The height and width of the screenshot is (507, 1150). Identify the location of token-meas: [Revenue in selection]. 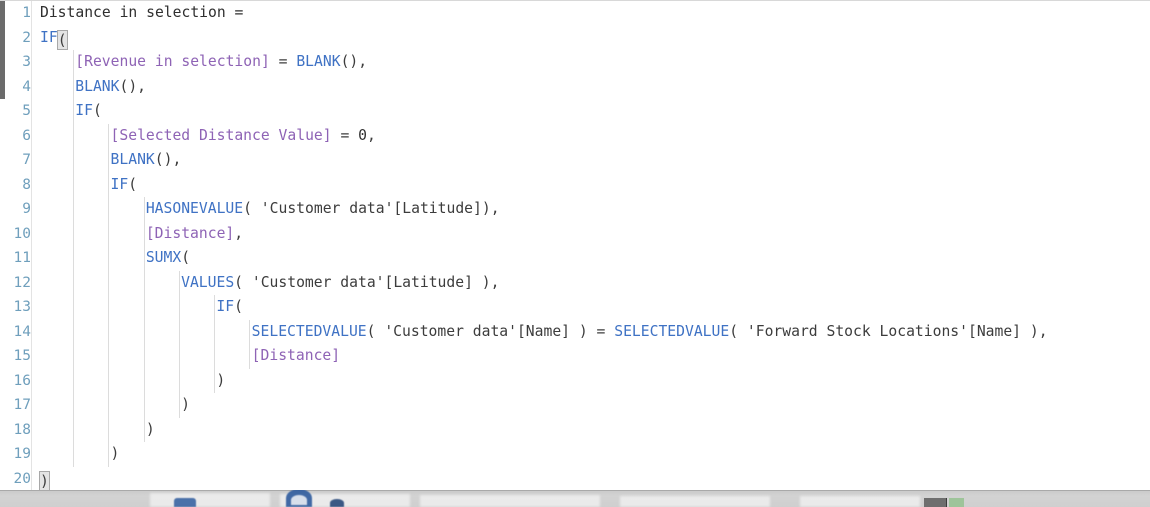
(172, 61).